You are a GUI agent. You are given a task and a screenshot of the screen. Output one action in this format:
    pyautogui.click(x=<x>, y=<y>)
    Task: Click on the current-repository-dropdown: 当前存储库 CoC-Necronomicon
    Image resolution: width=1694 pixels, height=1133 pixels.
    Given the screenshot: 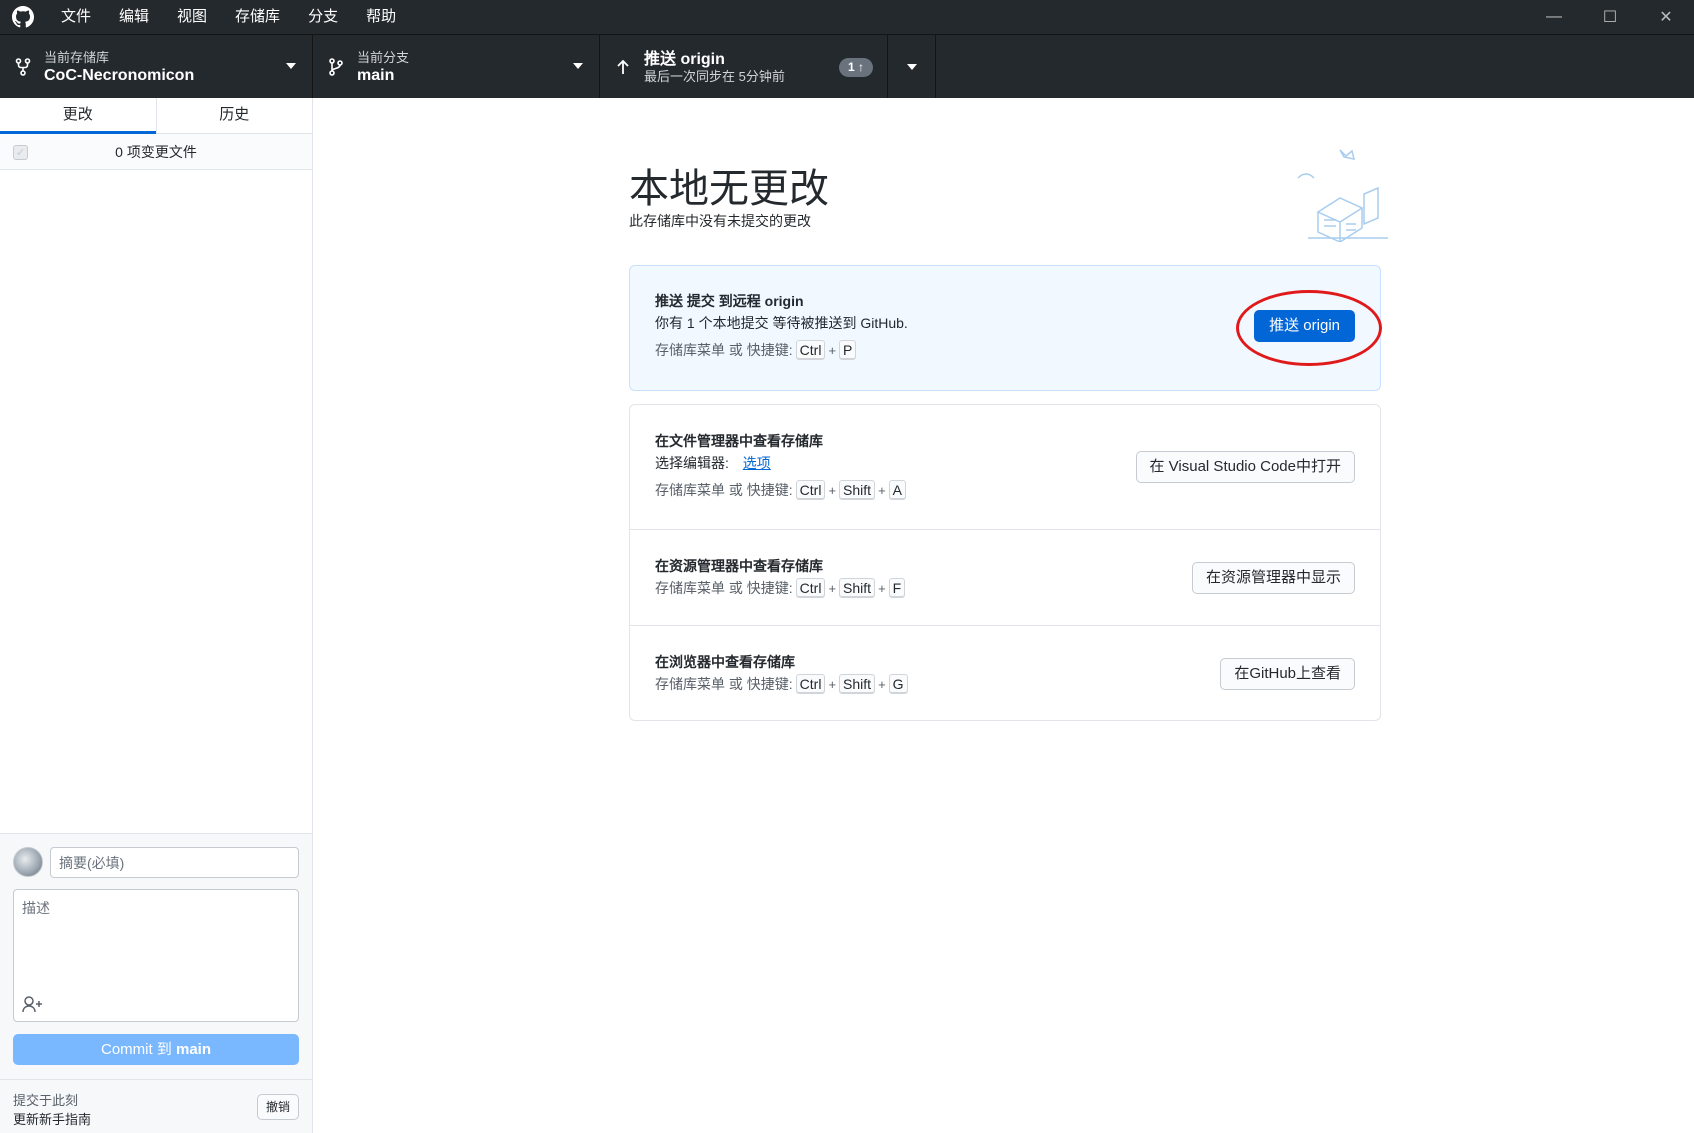 What is the action you would take?
    pyautogui.click(x=156, y=67)
    